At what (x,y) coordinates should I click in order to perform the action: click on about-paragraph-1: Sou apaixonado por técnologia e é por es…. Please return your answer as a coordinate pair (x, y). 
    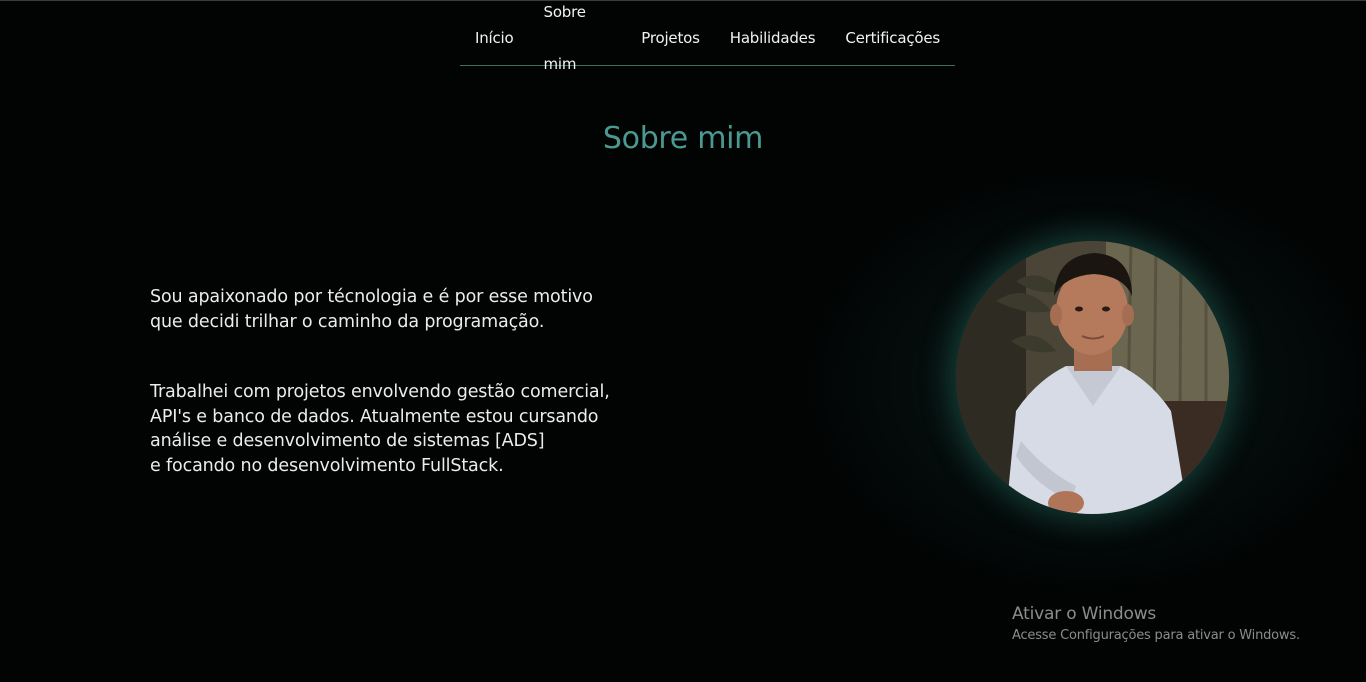
    Looking at the image, I should click on (400, 309).